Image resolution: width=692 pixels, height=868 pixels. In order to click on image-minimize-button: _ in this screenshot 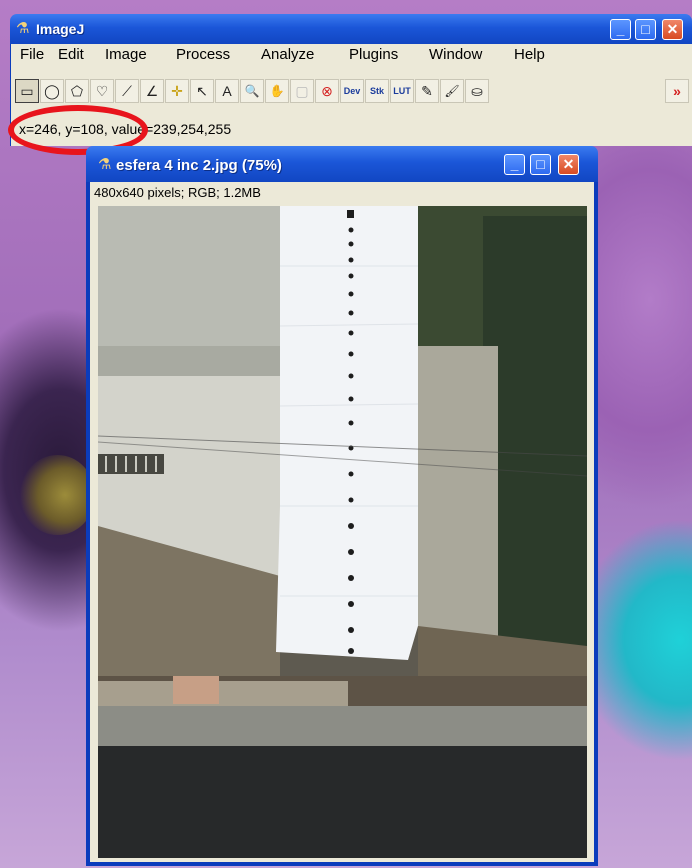, I will do `click(514, 164)`.